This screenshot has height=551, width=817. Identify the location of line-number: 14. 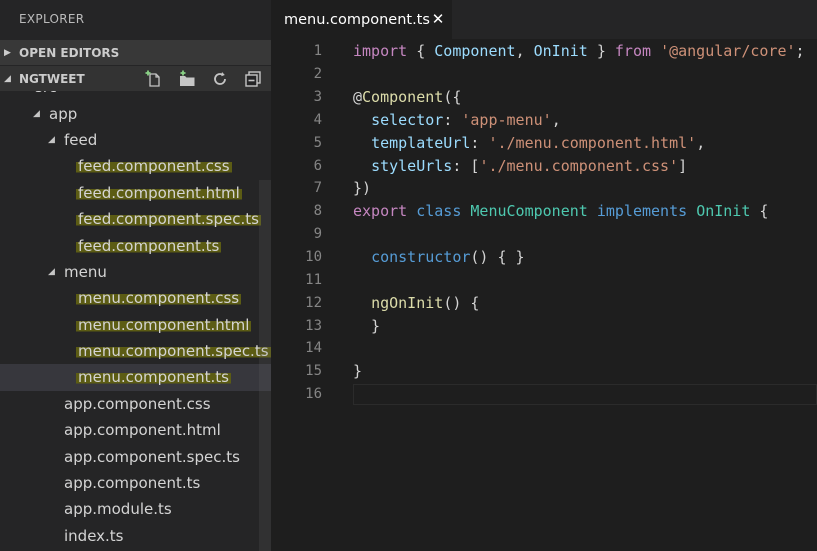
(313, 348).